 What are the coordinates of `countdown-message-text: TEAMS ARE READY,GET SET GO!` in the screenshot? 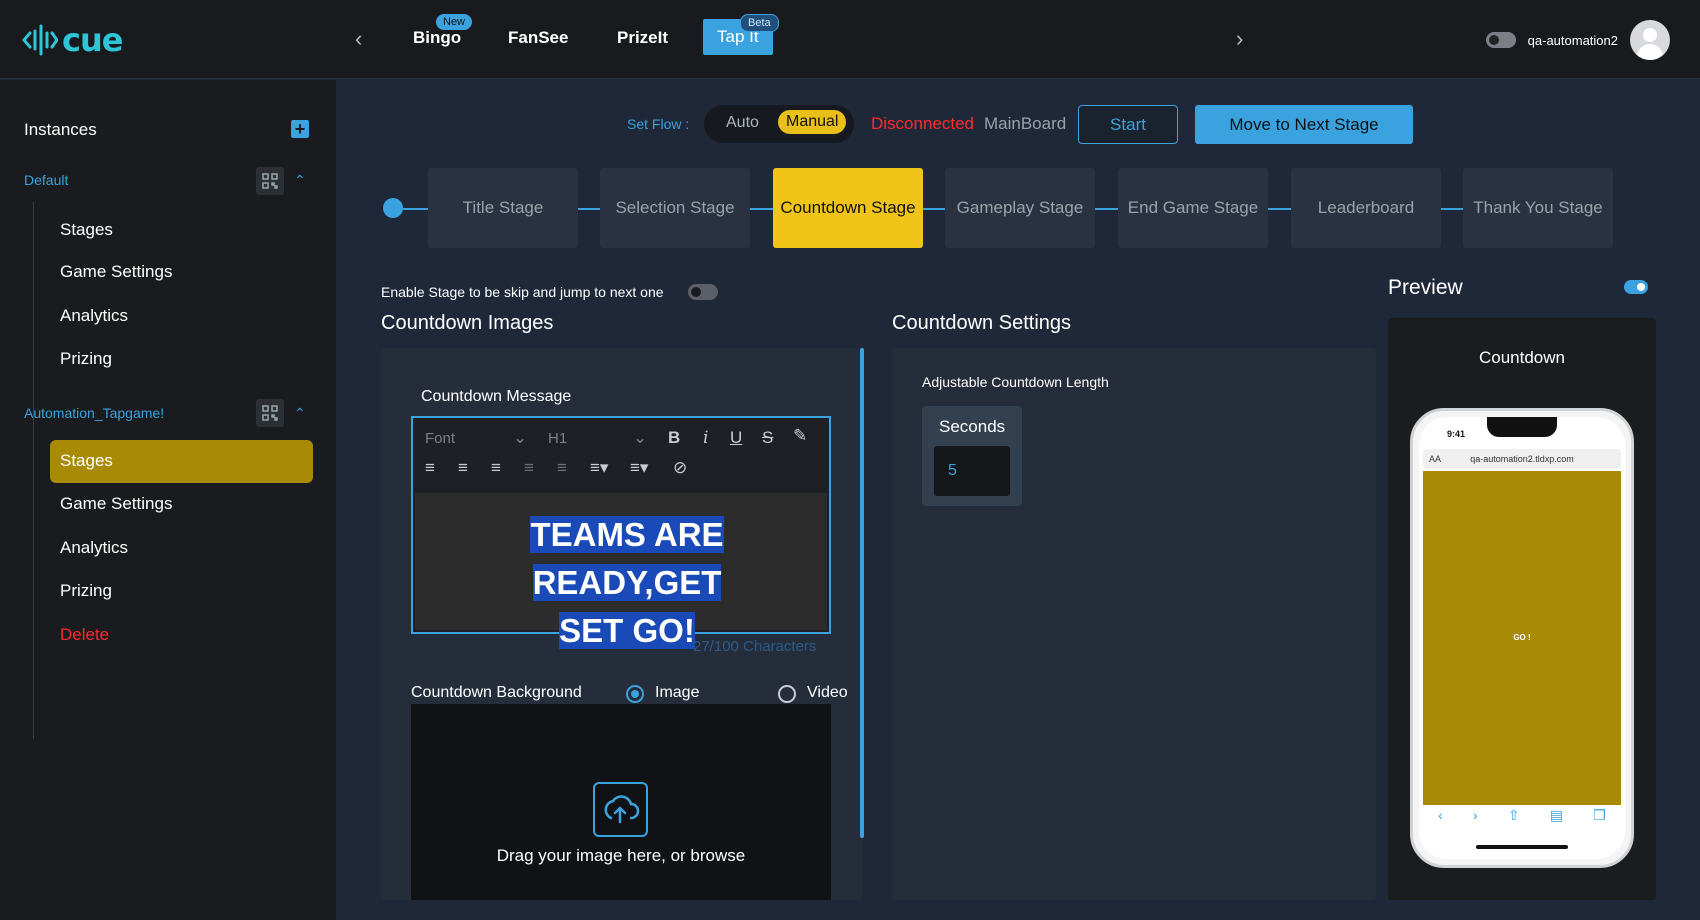 It's located at (627, 582).